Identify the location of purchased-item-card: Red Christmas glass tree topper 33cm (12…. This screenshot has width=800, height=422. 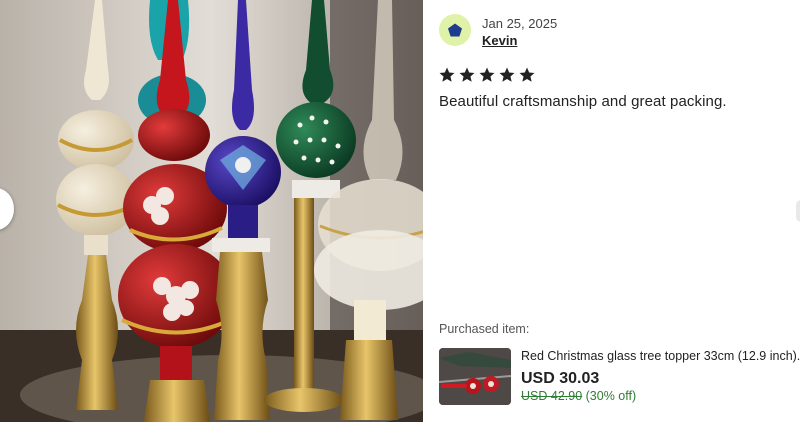
(619, 378).